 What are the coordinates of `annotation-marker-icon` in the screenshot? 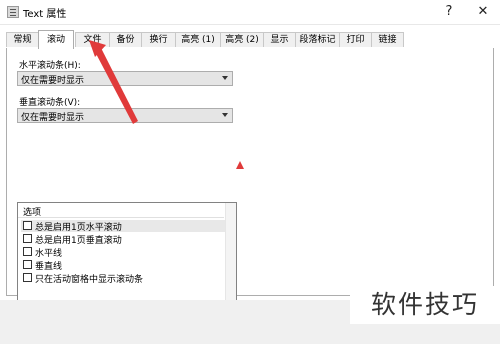 It's located at (240, 165).